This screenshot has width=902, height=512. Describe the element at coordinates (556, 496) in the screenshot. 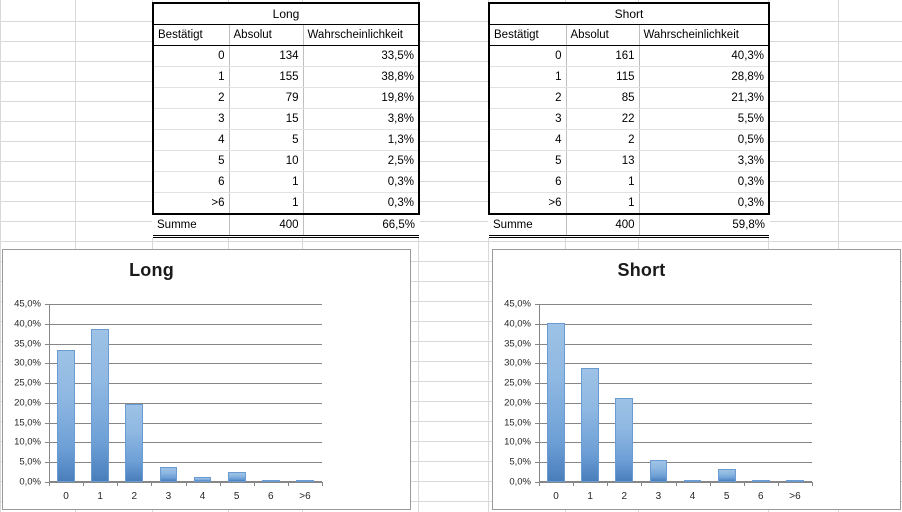

I see `x-tick-label: 0` at that location.